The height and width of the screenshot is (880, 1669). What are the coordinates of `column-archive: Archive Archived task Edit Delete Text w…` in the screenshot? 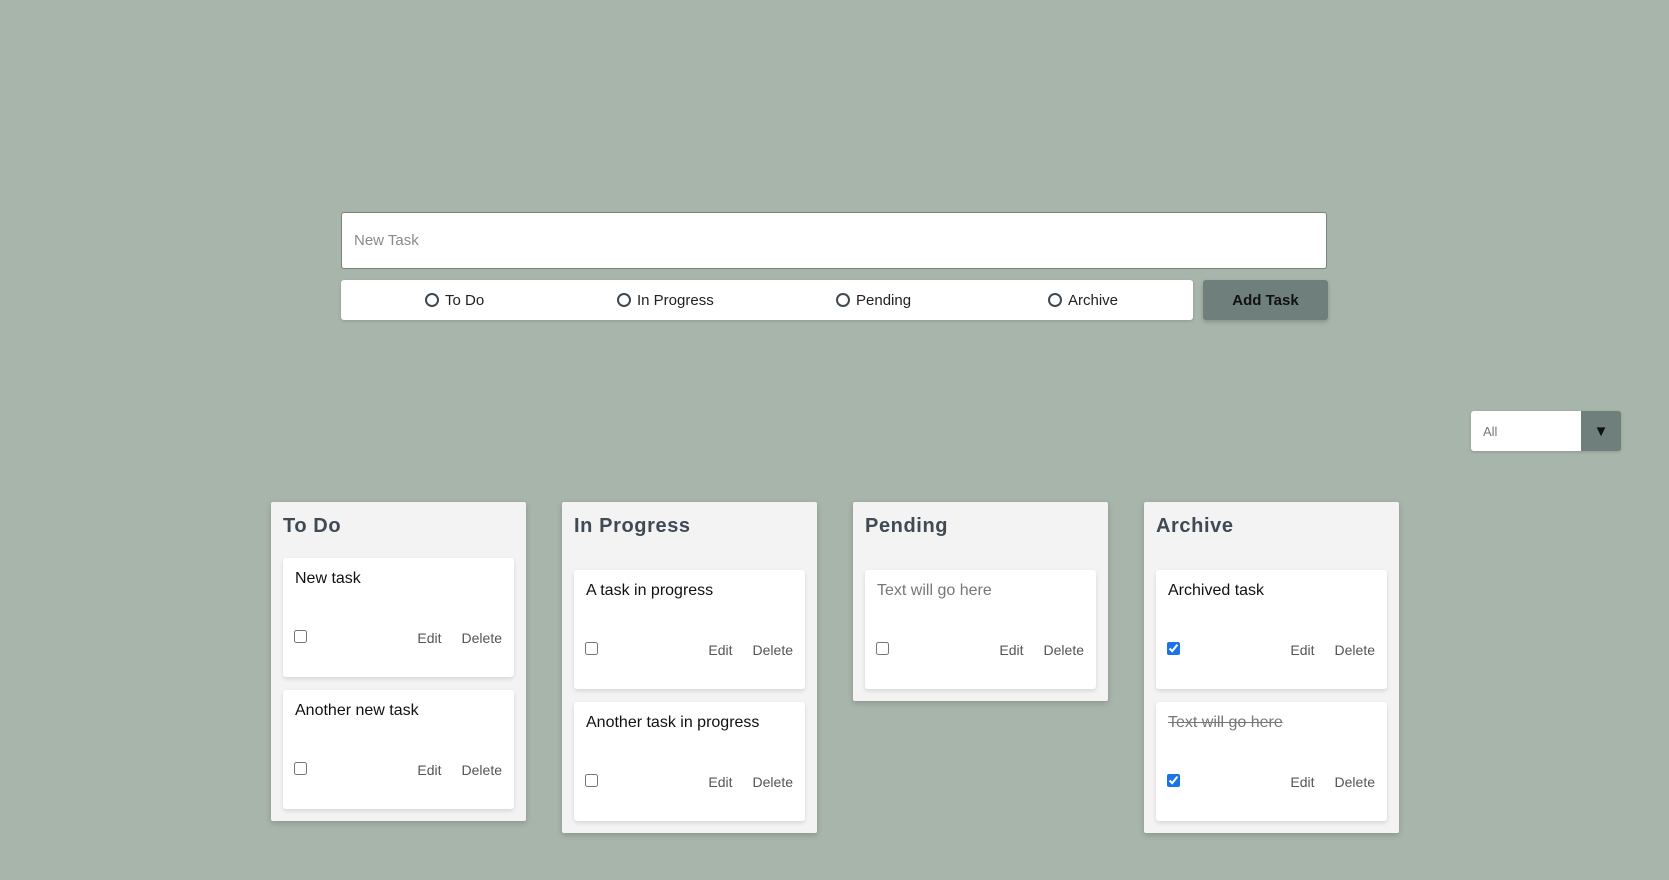 It's located at (1271, 667).